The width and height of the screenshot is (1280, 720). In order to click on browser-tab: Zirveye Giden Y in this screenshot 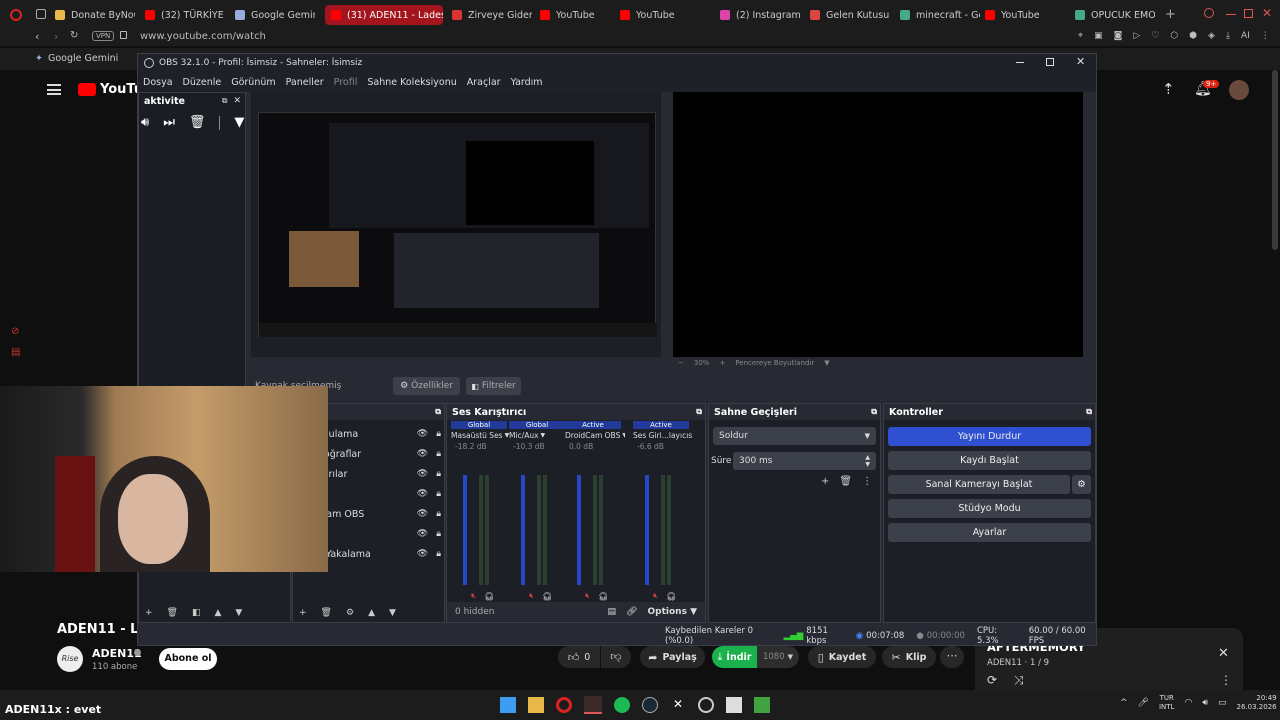, I will do `click(492, 15)`.